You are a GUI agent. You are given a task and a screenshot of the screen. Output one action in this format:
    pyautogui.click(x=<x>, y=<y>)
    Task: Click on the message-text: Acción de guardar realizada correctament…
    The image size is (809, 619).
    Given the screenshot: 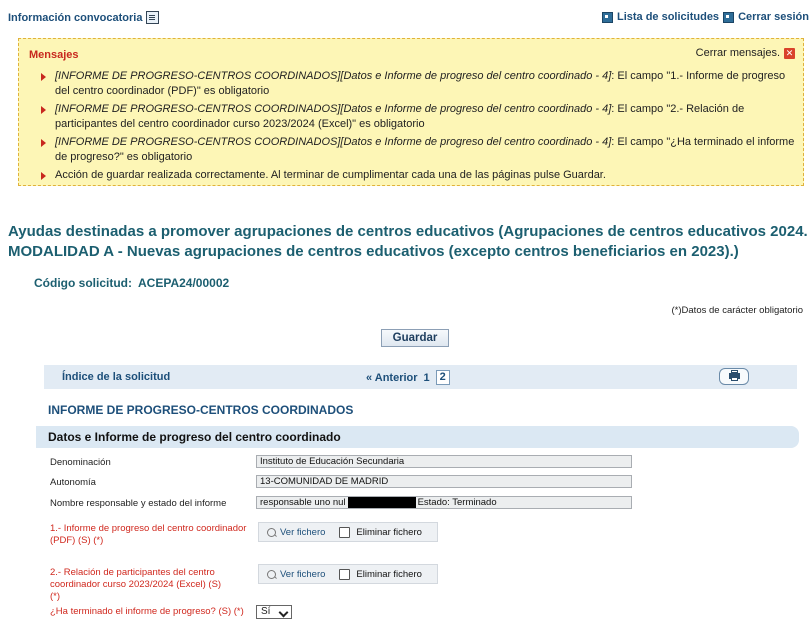 What is the action you would take?
    pyautogui.click(x=330, y=175)
    